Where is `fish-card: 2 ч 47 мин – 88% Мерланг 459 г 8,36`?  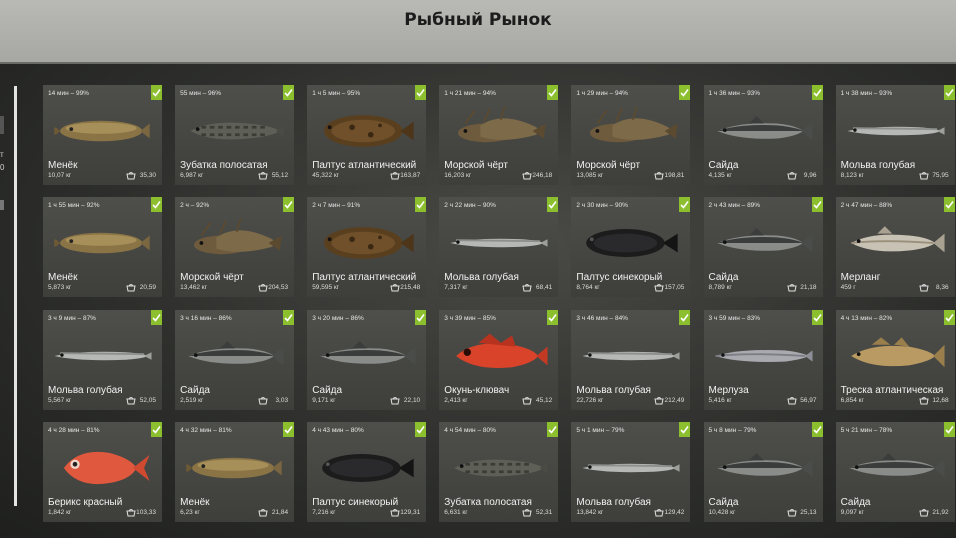
fish-card: 2 ч 47 мин – 88% Мерланг 459 г 8,36 is located at coordinates (895, 247).